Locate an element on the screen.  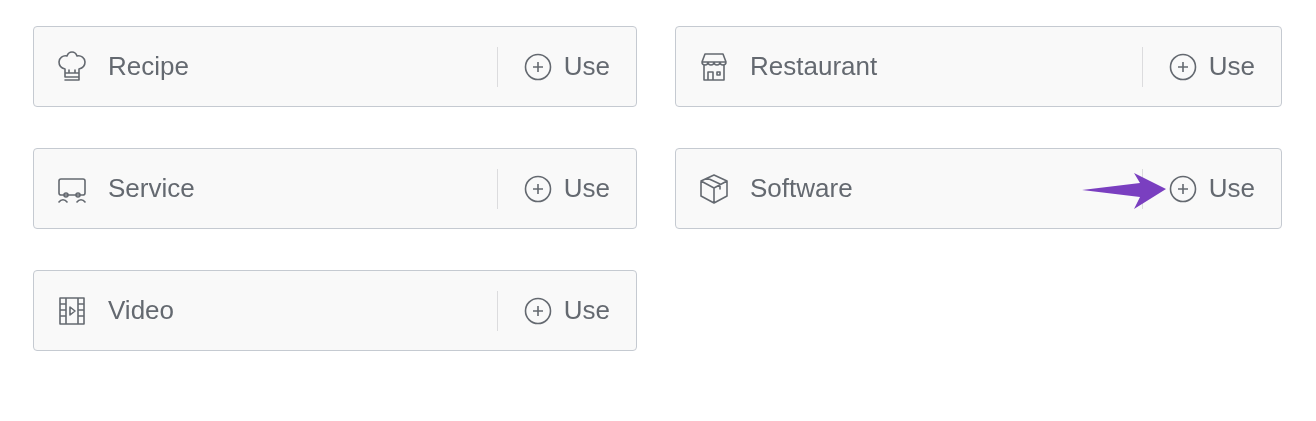
schema-label: Video is located at coordinates (142, 310).